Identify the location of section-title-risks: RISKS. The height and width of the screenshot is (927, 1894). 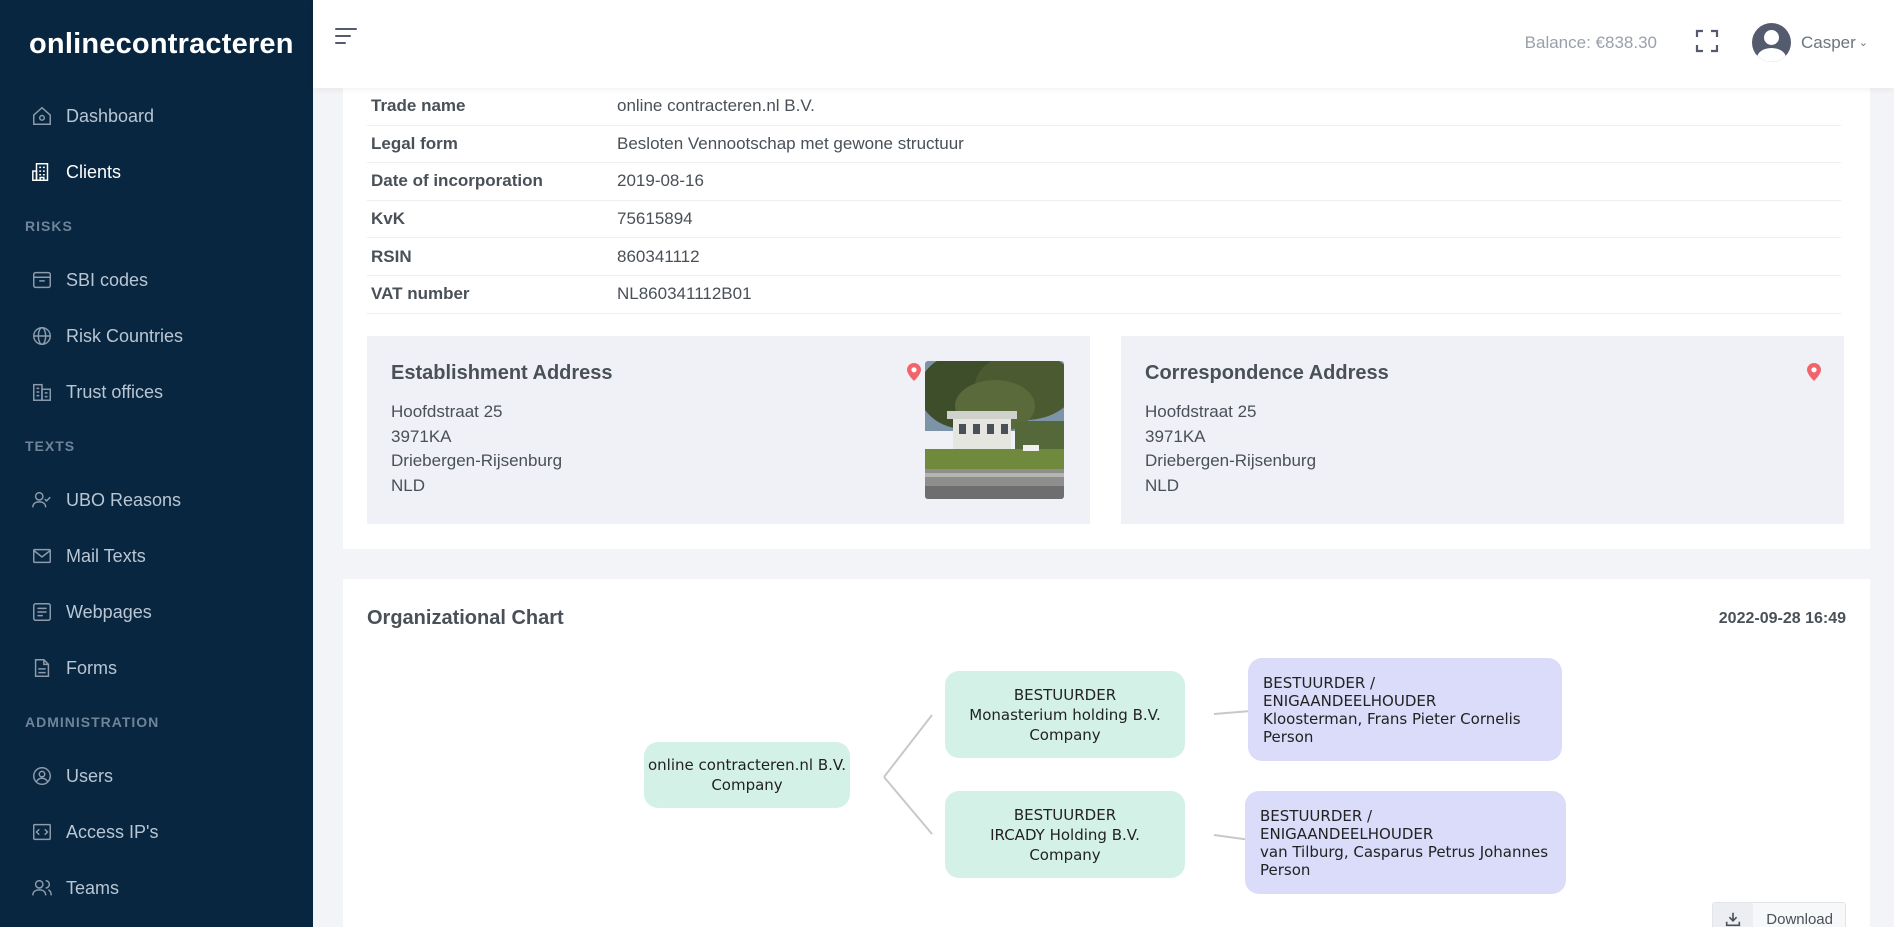
(49, 226).